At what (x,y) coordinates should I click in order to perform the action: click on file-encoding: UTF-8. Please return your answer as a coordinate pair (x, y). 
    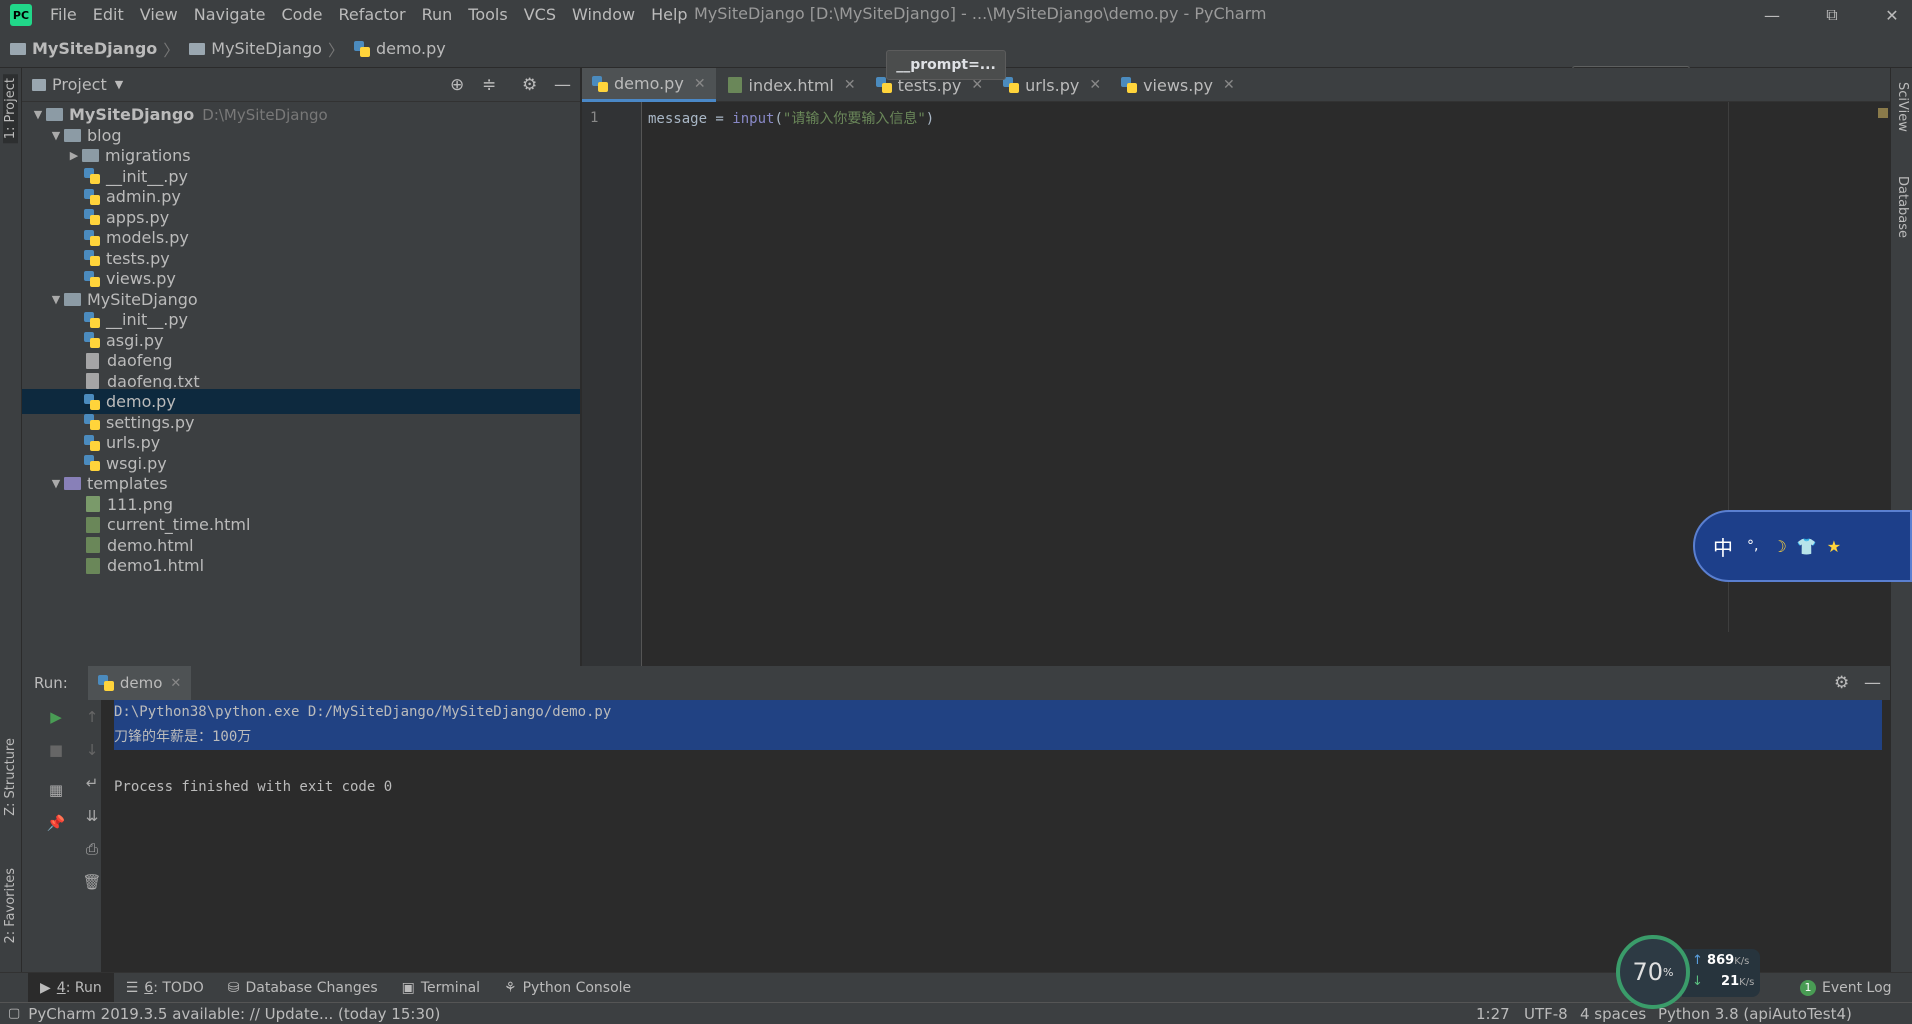
    Looking at the image, I should click on (1546, 1014).